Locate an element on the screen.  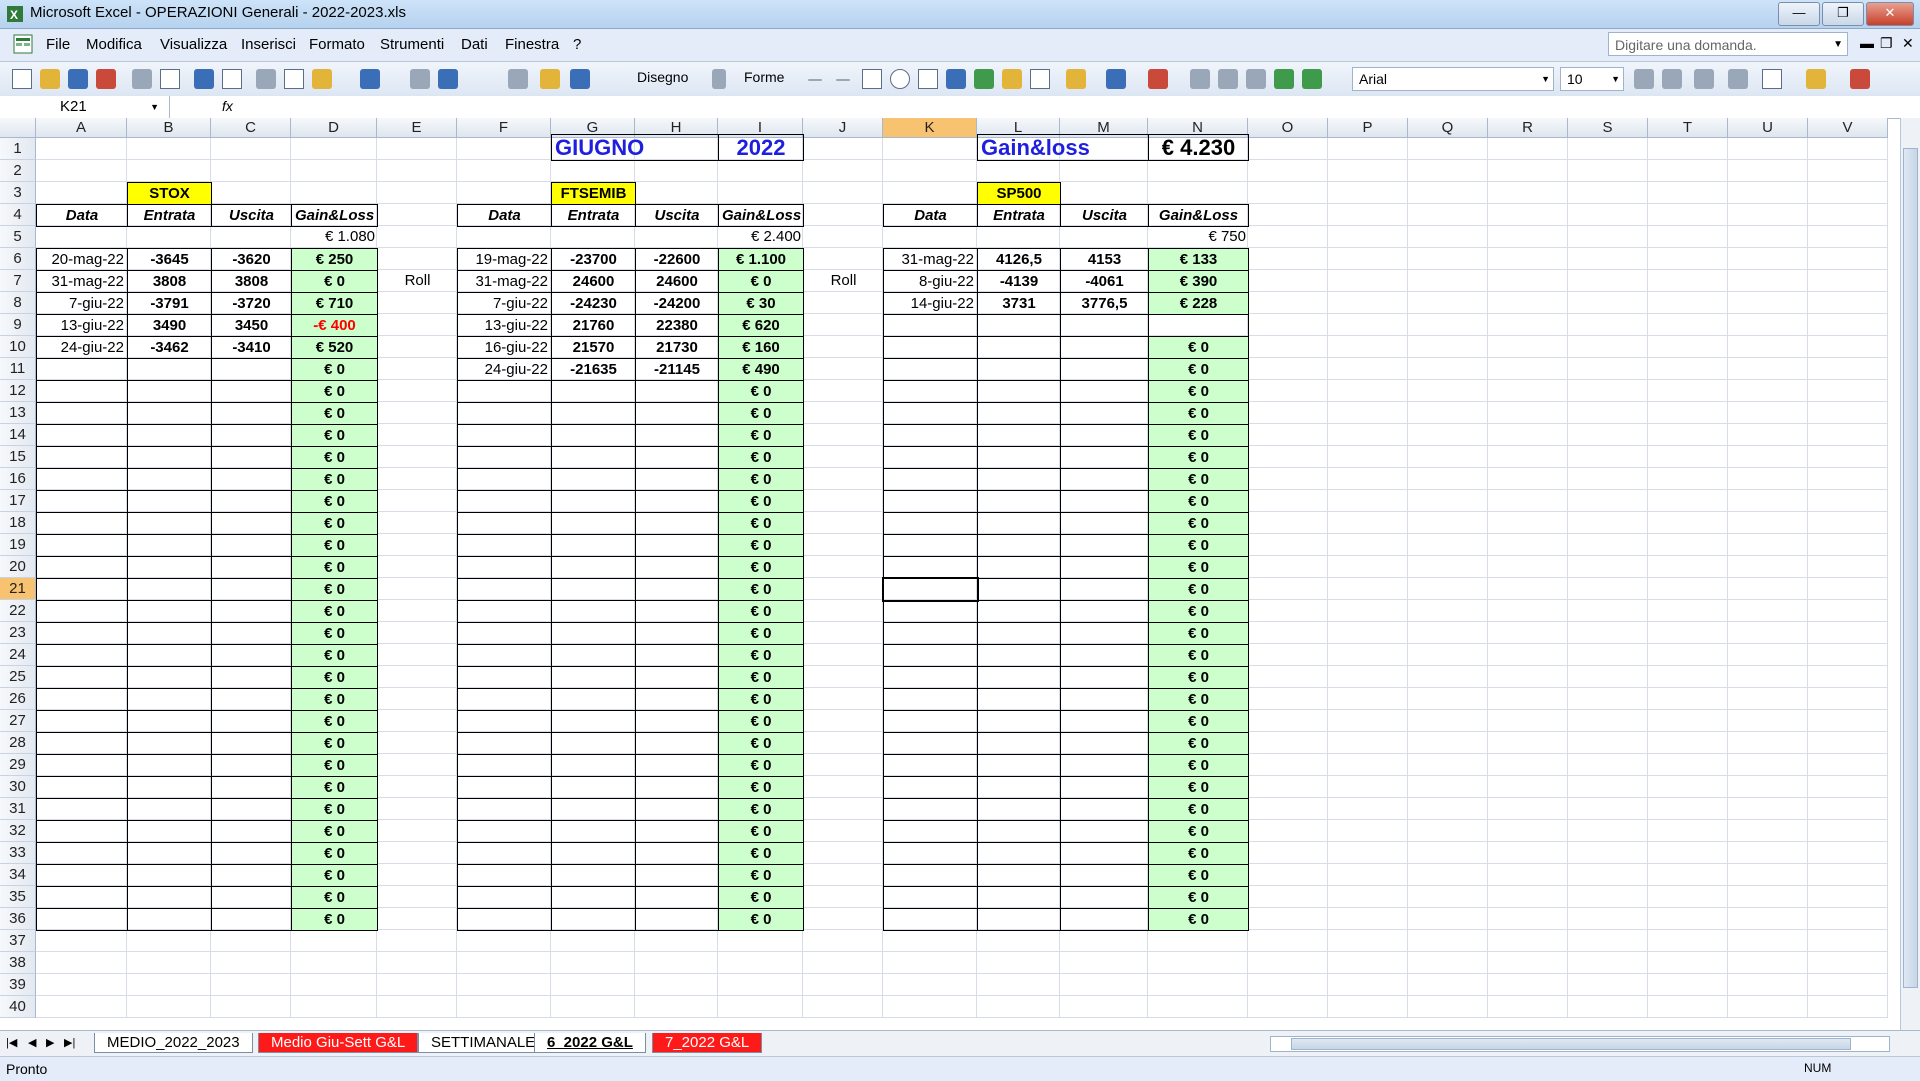
row-header: 15 is located at coordinates (18, 457).